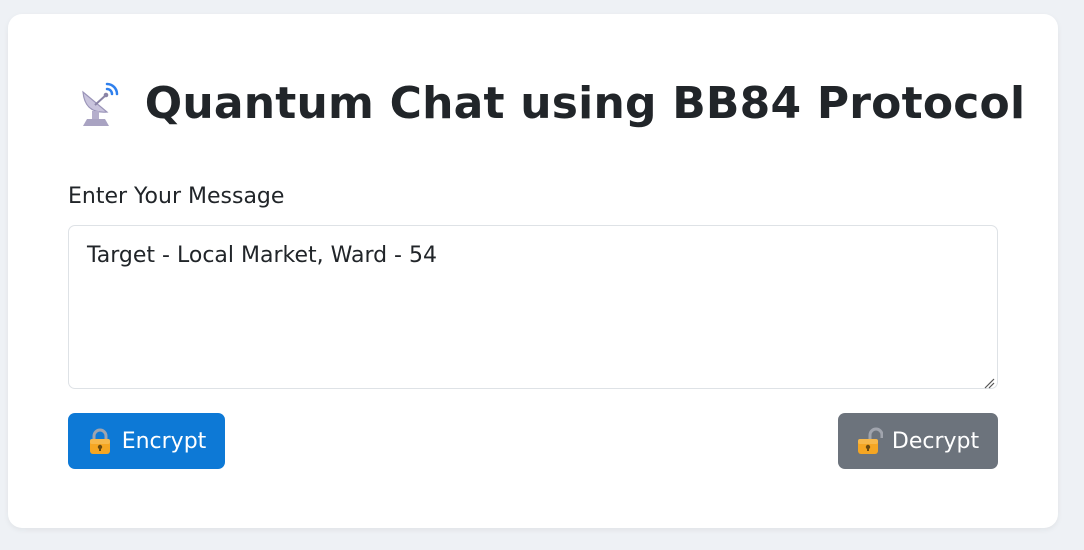 Image resolution: width=1084 pixels, height=550 pixels. What do you see at coordinates (176, 196) in the screenshot?
I see `message-label: Enter Your Message` at bounding box center [176, 196].